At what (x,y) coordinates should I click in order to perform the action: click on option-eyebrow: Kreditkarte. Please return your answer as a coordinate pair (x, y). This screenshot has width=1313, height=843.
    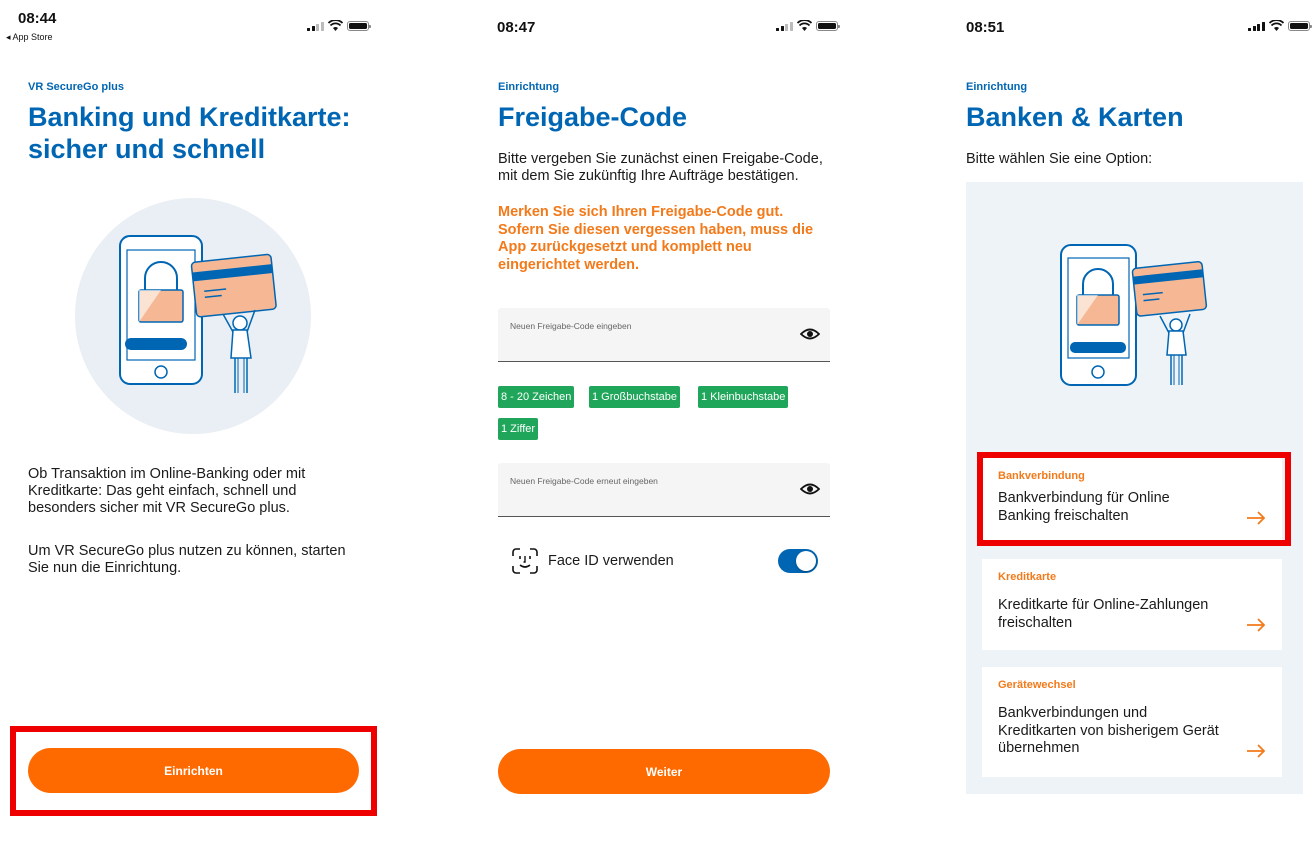
    Looking at the image, I should click on (1027, 577).